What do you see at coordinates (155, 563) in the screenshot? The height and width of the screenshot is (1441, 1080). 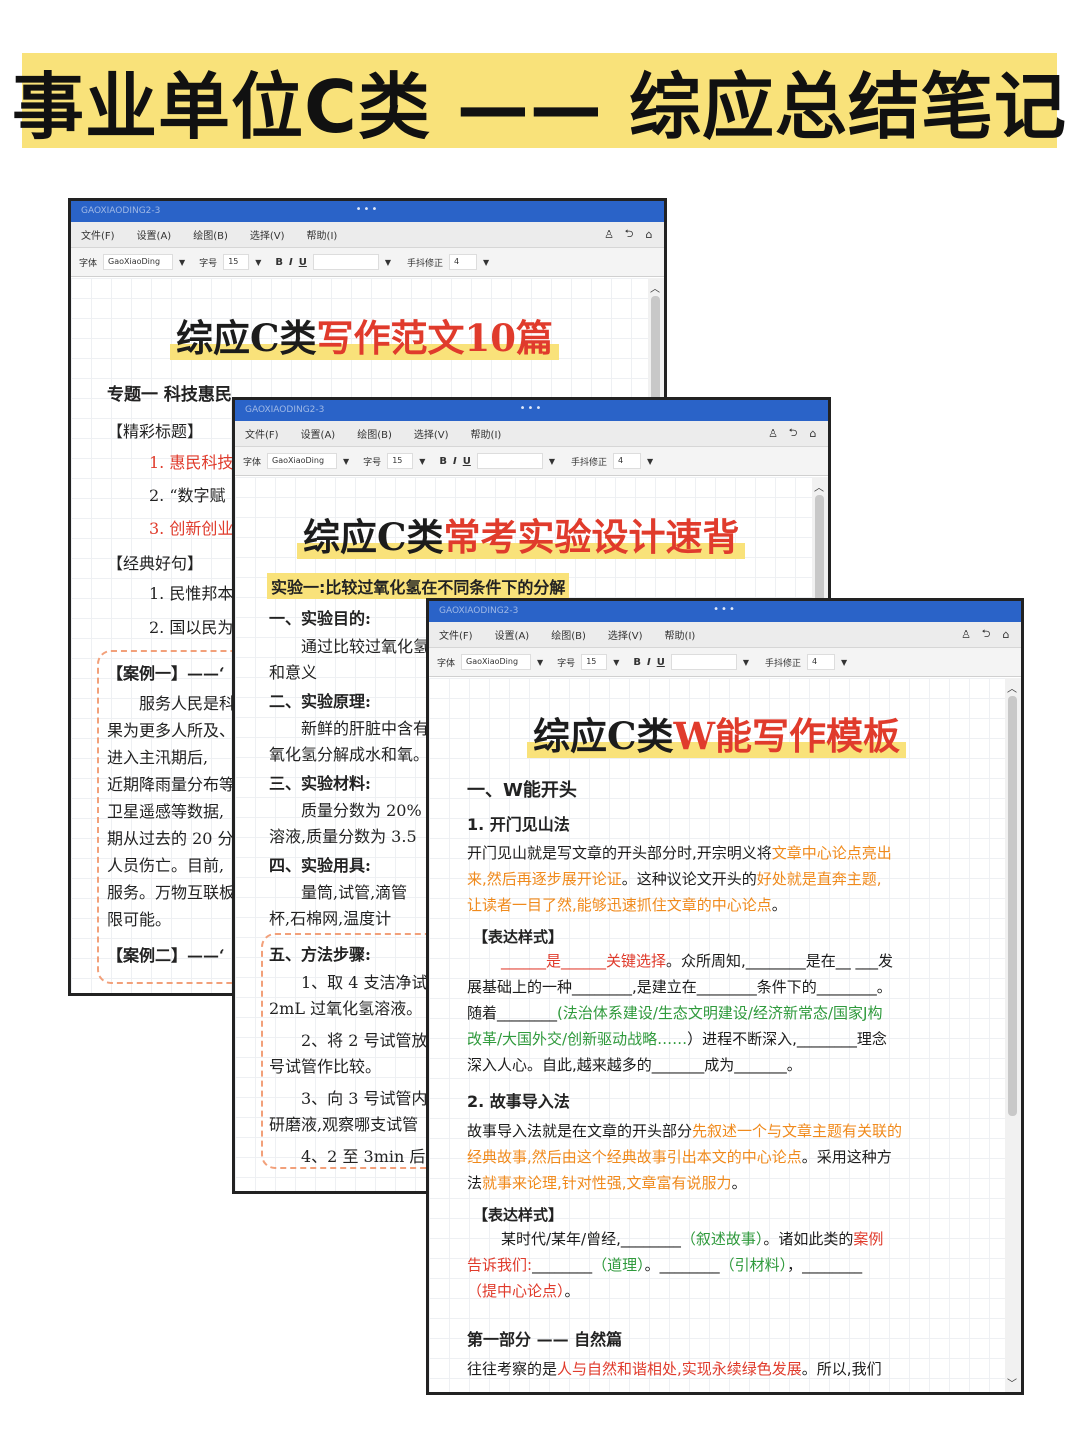 I see `section-label: 【经典好句】` at bounding box center [155, 563].